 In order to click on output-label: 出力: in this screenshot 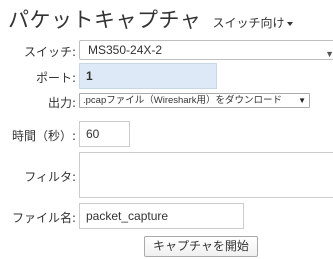, I will do `click(61, 103)`.